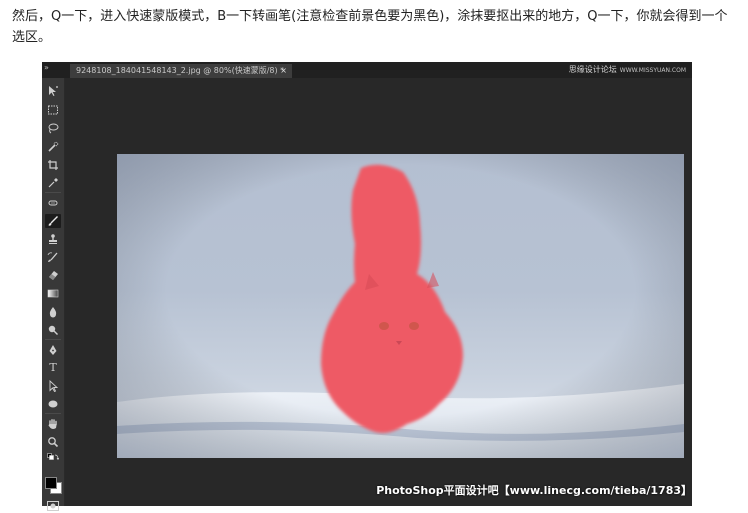 The width and height of the screenshot is (748, 513). I want to click on type-icon: T, so click(53, 368).